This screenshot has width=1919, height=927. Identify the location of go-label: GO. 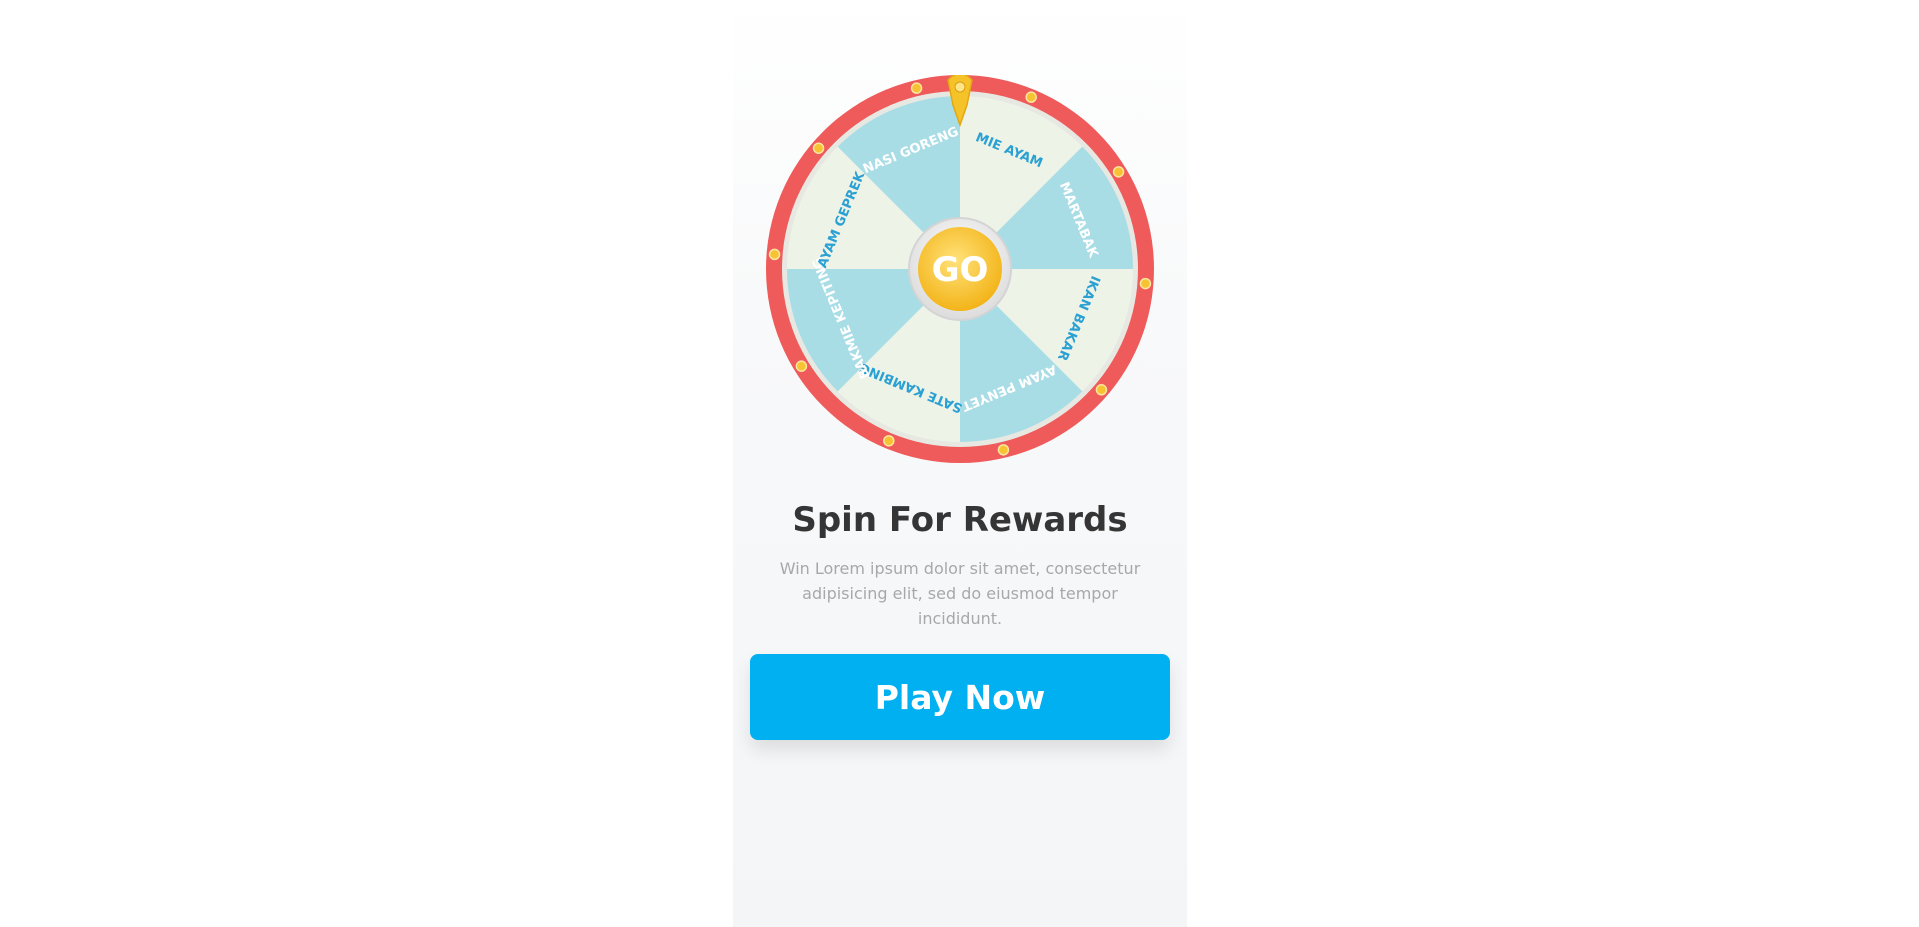
(960, 270).